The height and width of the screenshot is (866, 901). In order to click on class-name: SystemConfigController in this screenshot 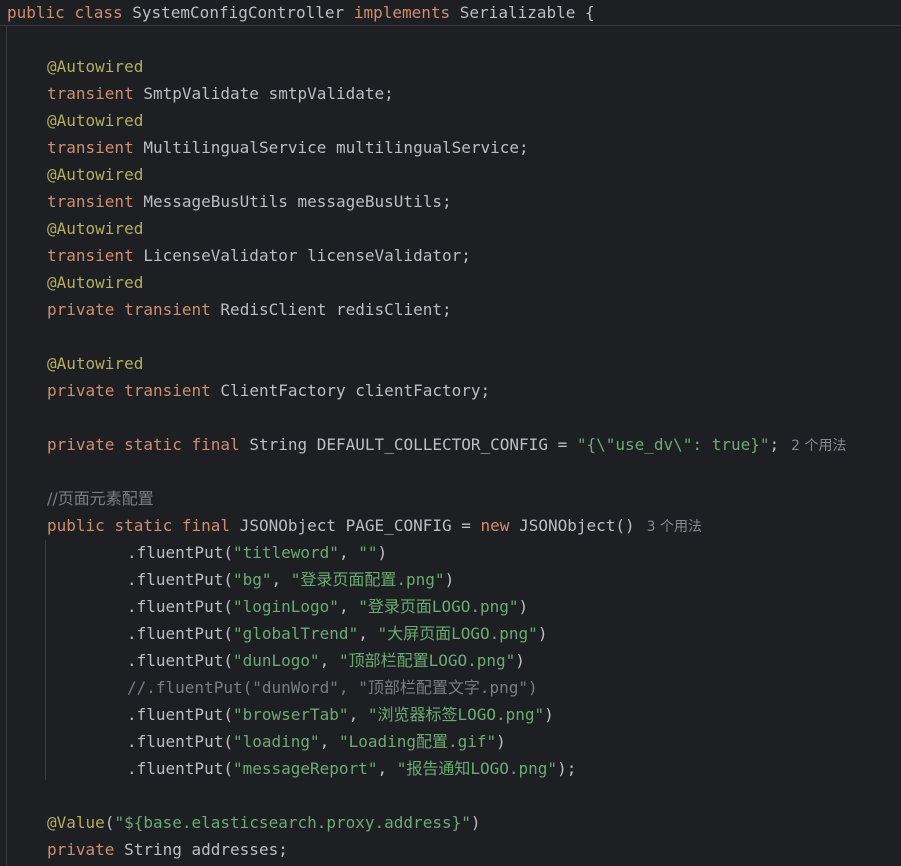, I will do `click(238, 12)`.